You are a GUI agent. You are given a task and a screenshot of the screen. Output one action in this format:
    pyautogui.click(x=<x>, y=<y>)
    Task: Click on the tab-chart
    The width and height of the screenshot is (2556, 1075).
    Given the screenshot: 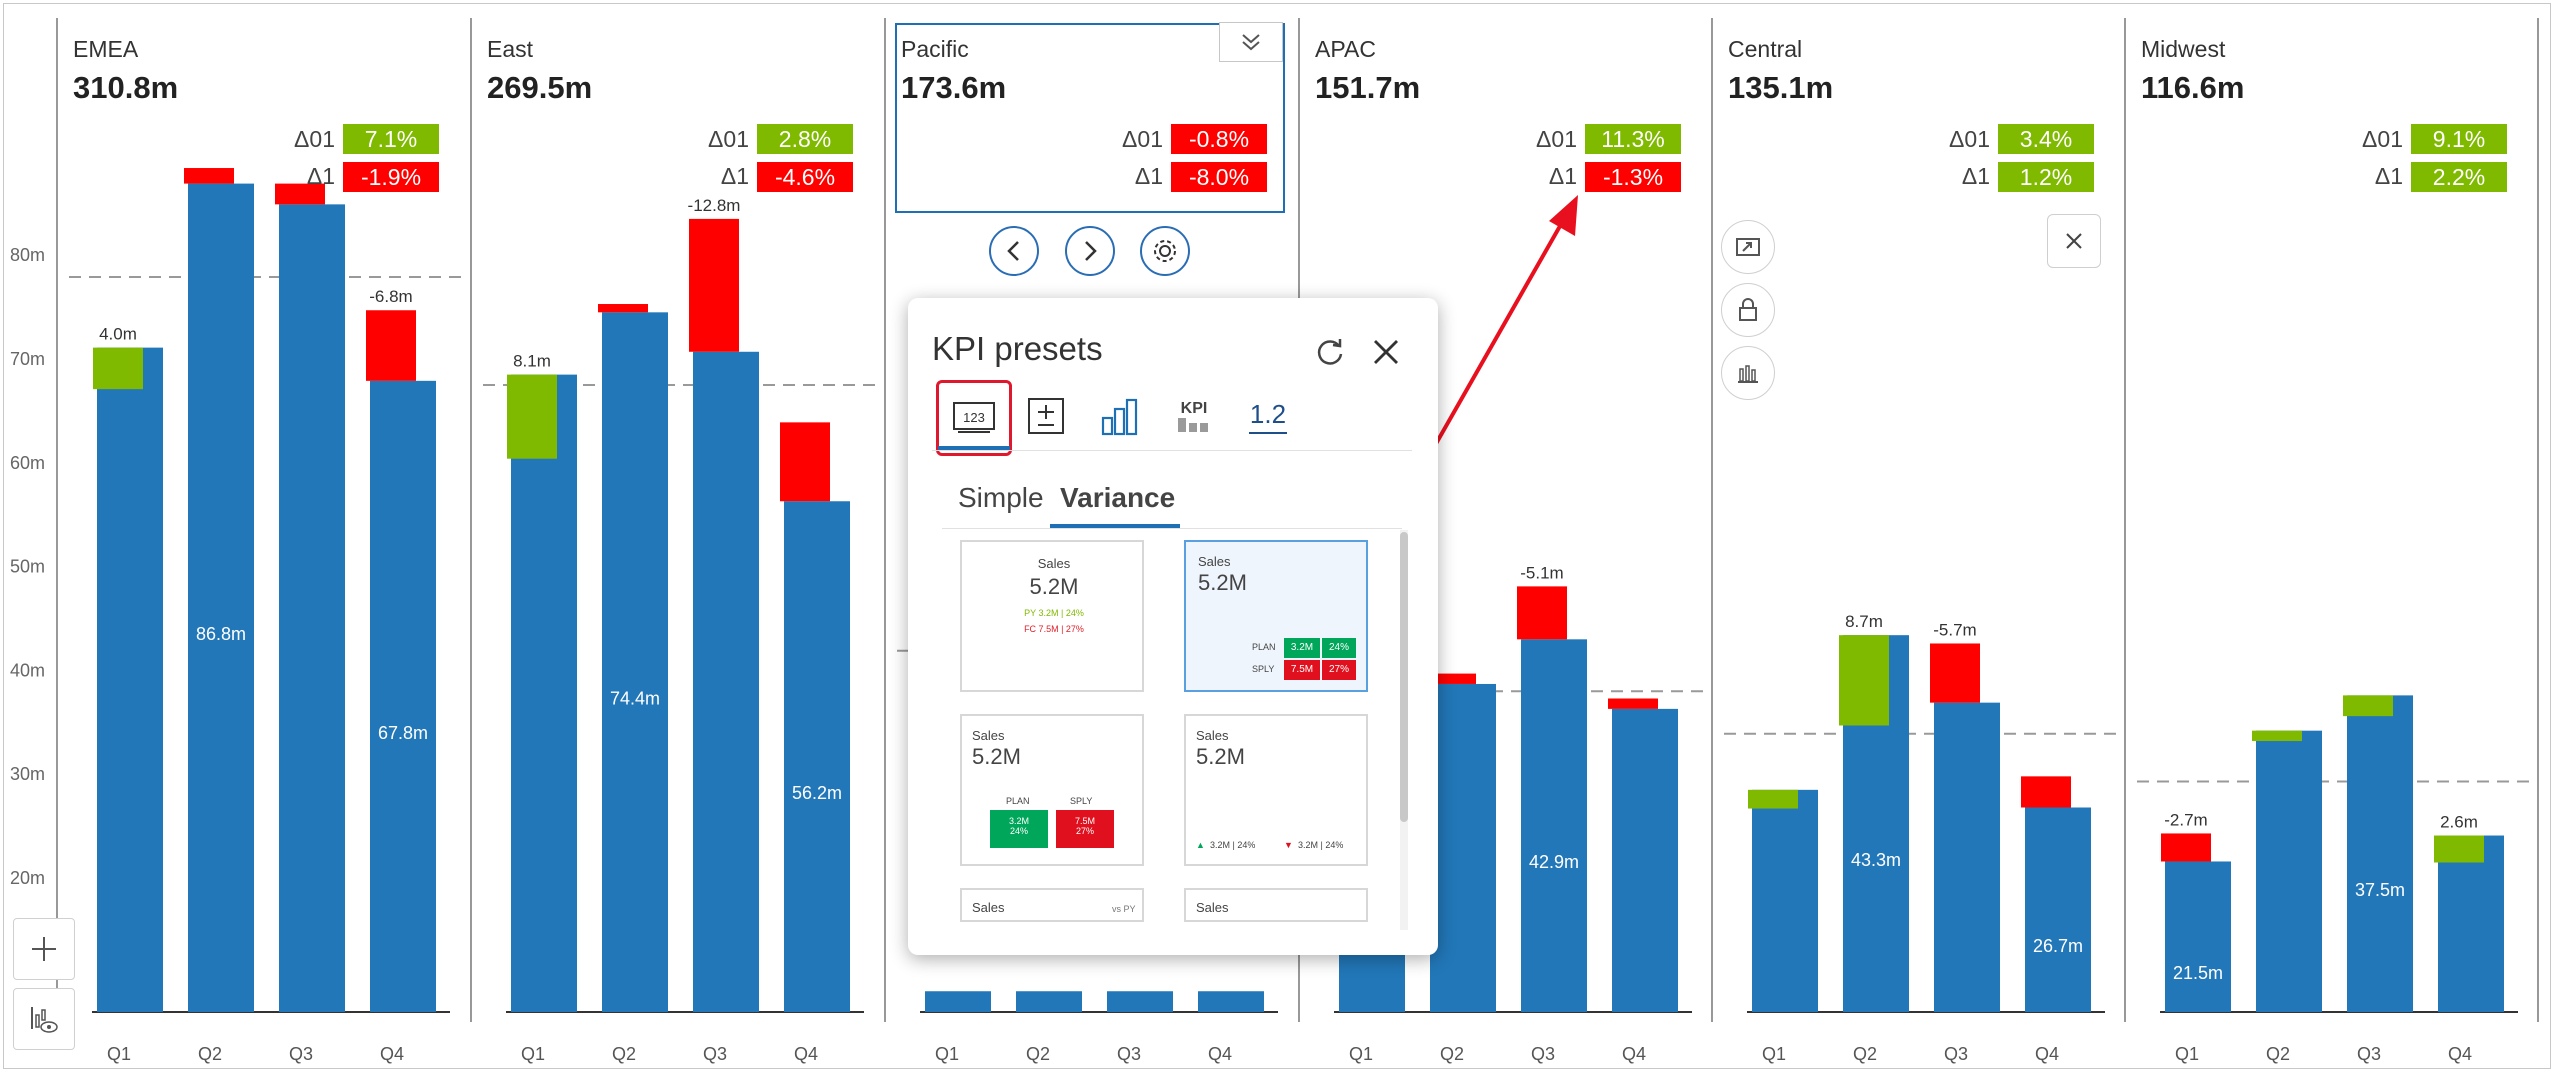 What is the action you would take?
    pyautogui.click(x=1120, y=416)
    